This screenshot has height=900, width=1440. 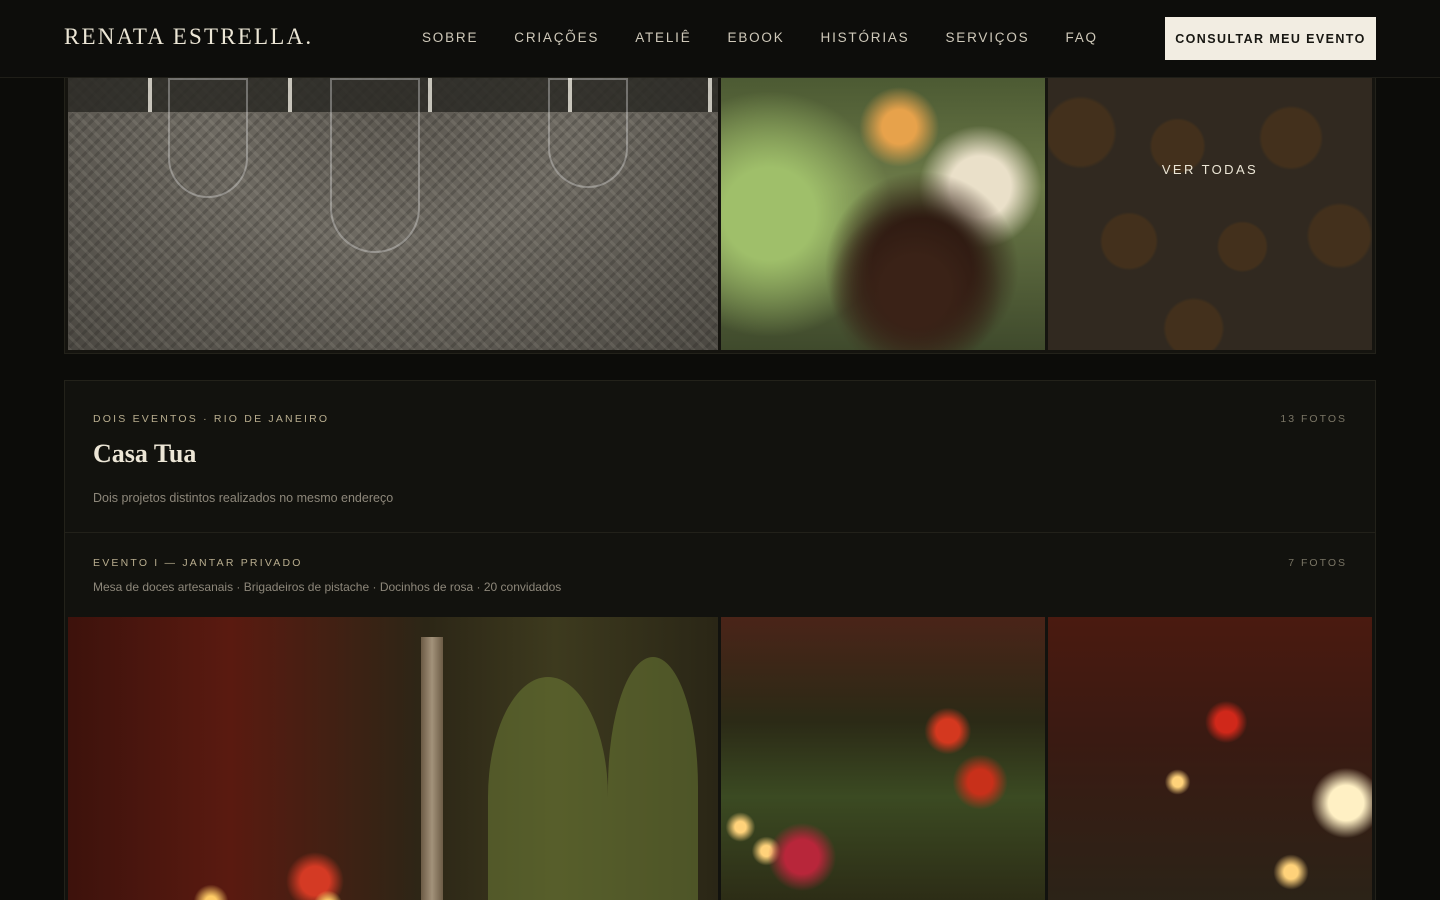 I want to click on nav-item-historias: HISTÓRIAS, so click(x=865, y=37).